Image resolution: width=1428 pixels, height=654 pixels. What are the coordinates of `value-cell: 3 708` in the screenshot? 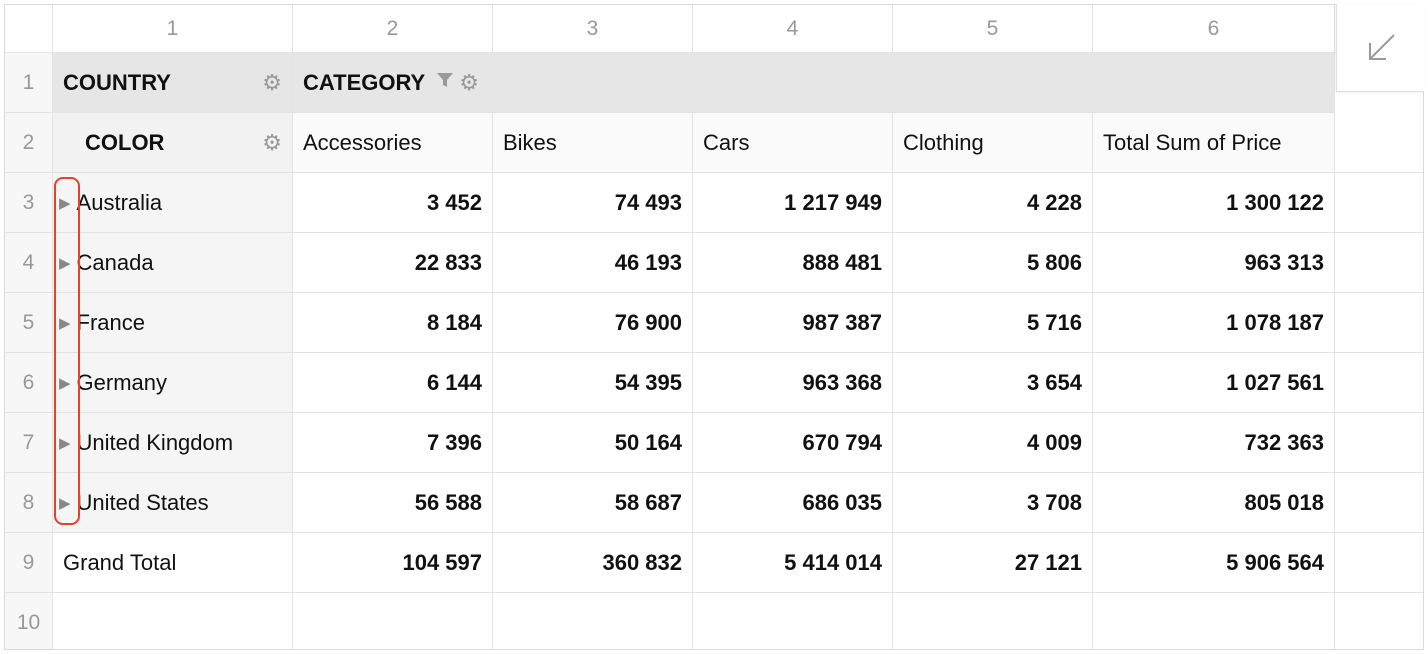 It's located at (993, 503).